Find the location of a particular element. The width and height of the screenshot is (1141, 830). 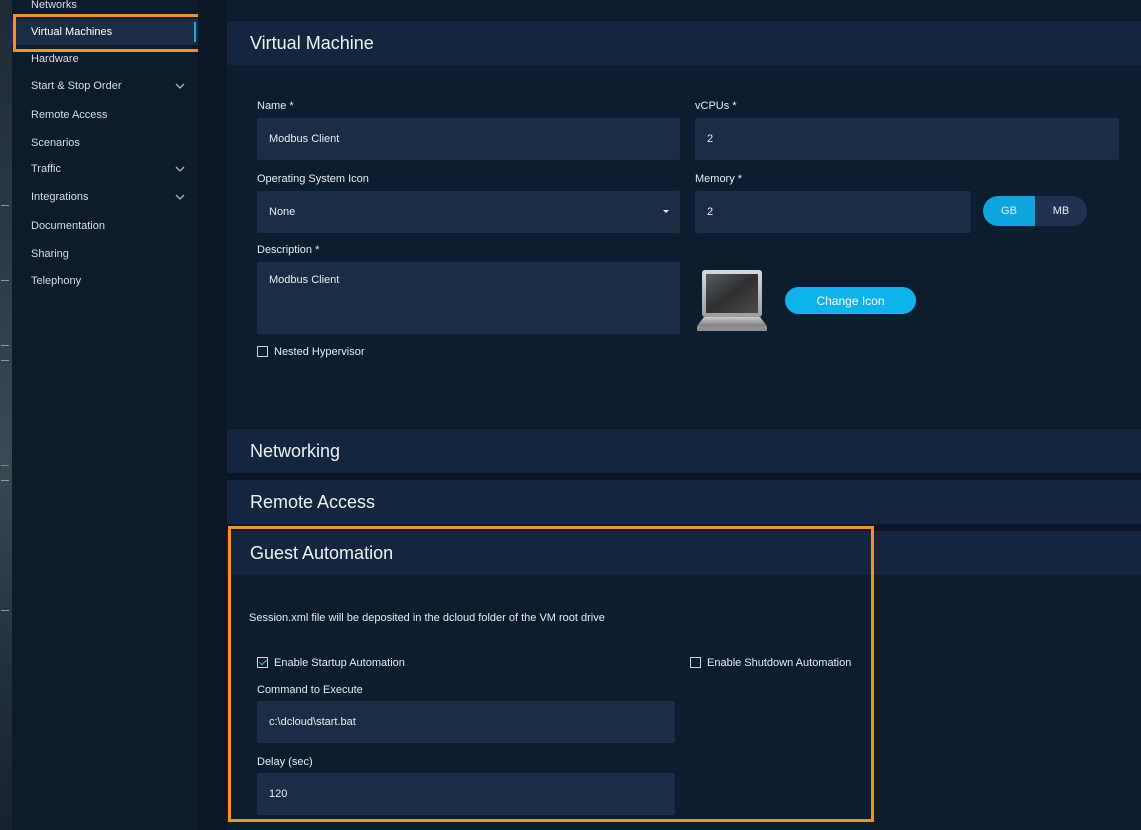

sidebar-item-traffic: Traffic is located at coordinates (105, 169).